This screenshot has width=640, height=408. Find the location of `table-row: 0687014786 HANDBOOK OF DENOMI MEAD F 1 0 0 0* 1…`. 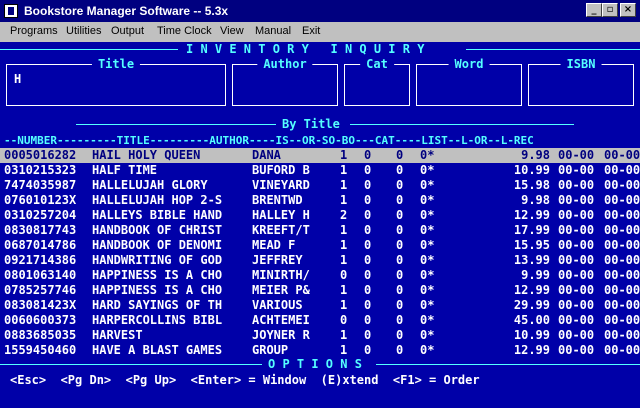

table-row: 0687014786 HANDBOOK OF DENOMI MEAD F 1 0 0 0* 1… is located at coordinates (320, 245).